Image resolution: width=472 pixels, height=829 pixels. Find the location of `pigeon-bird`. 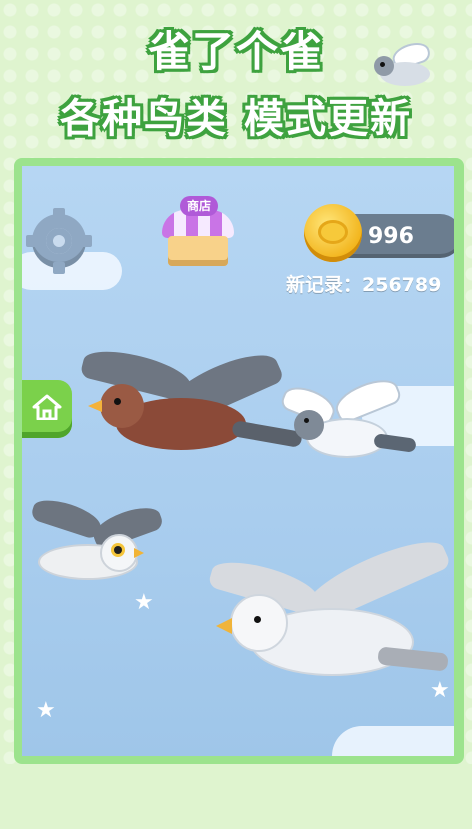

pigeon-bird is located at coordinates (350, 423).